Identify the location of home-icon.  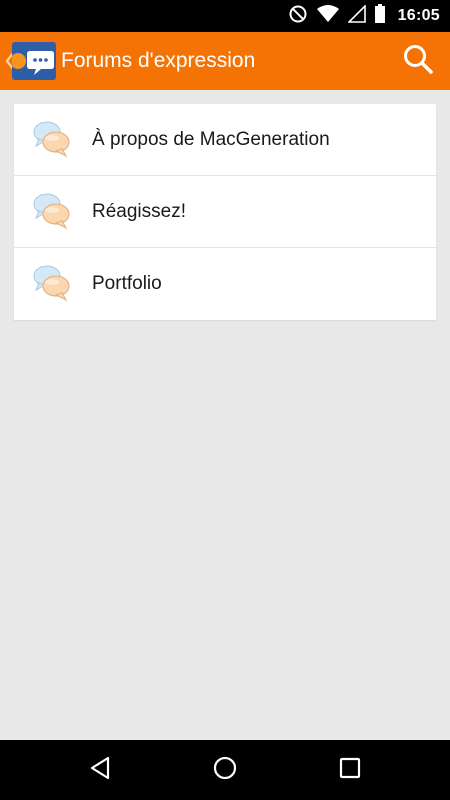
(225, 770).